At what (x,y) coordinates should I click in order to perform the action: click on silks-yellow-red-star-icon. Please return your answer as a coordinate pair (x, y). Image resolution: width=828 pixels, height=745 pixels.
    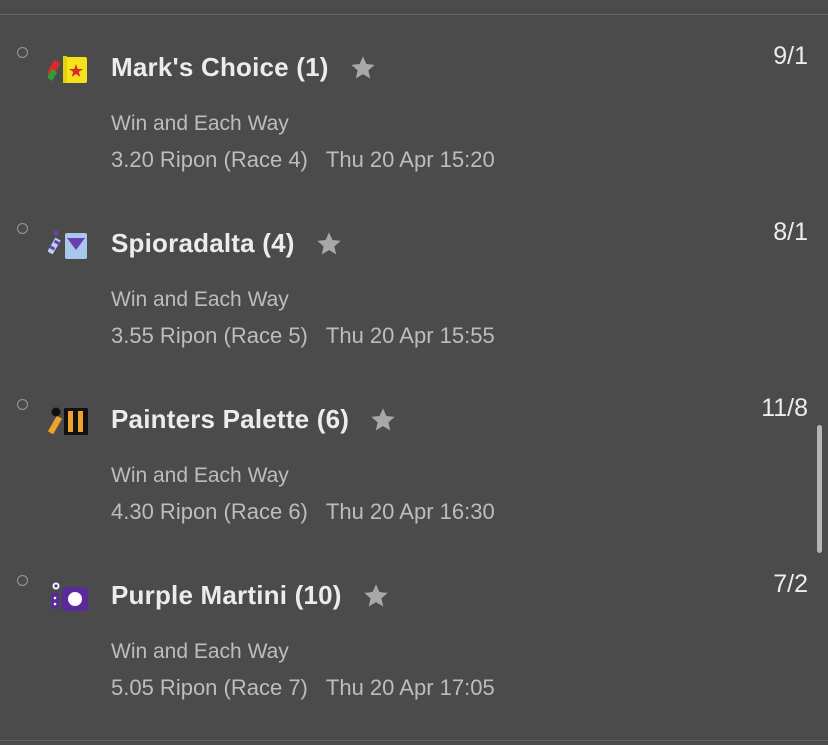
    Looking at the image, I should click on (67, 69).